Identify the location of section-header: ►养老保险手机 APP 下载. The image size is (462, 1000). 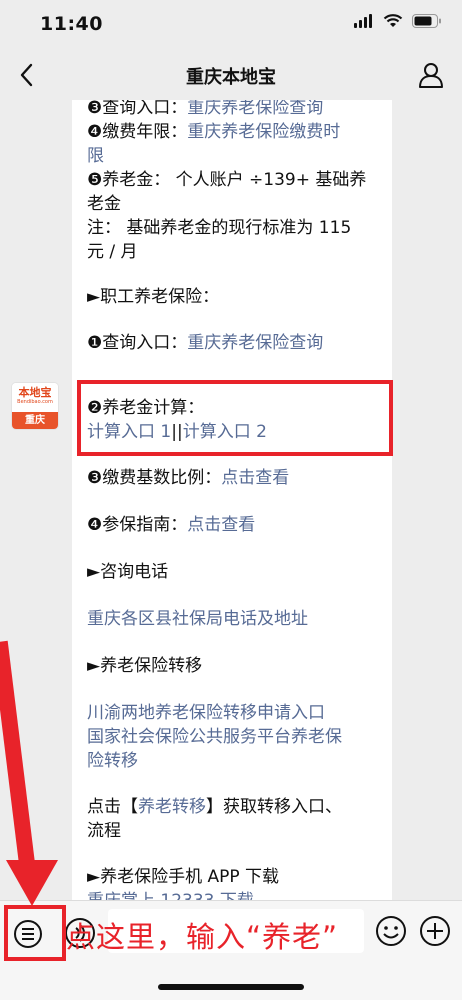
(183, 877).